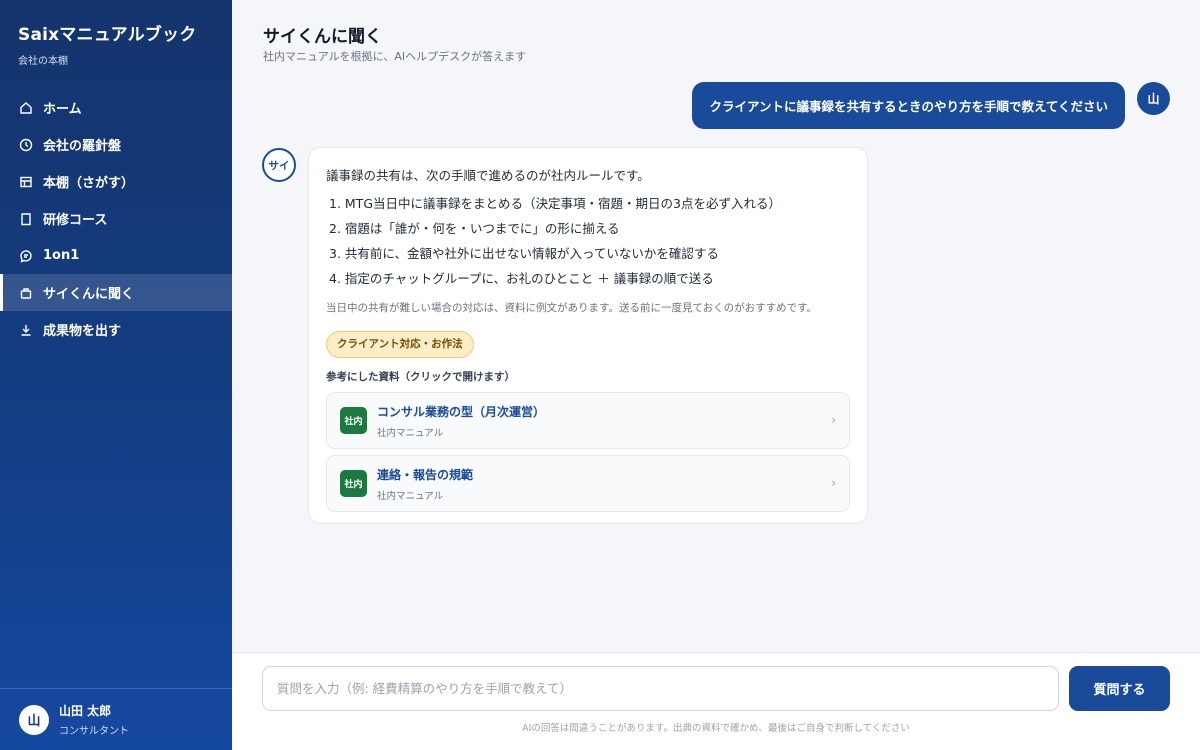  Describe the element at coordinates (588, 483) in the screenshot. I see `reference-card-reporting: 社内 連絡・報告の規範 社内マニュアル ›` at that location.